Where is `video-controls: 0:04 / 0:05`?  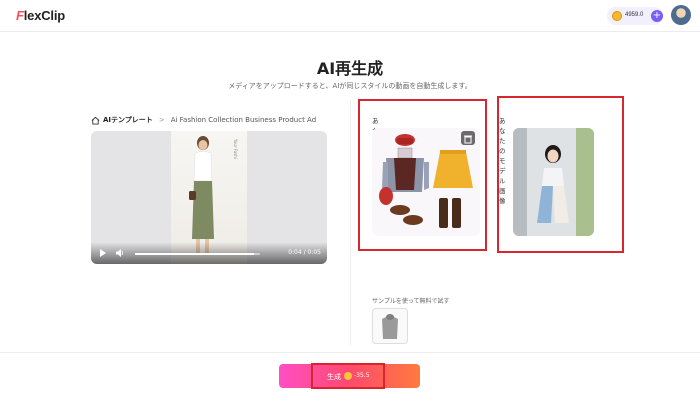
video-controls: 0:04 / 0:05 is located at coordinates (209, 253).